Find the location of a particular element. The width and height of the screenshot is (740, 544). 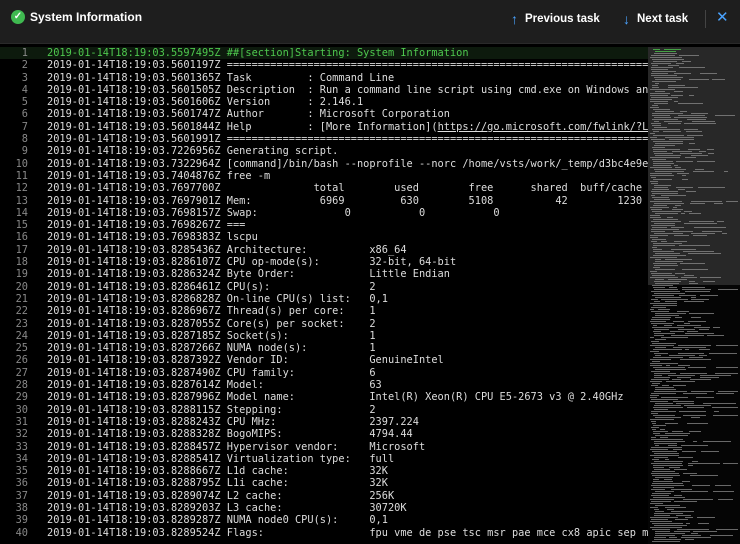

line-number: 38 is located at coordinates (14, 508).